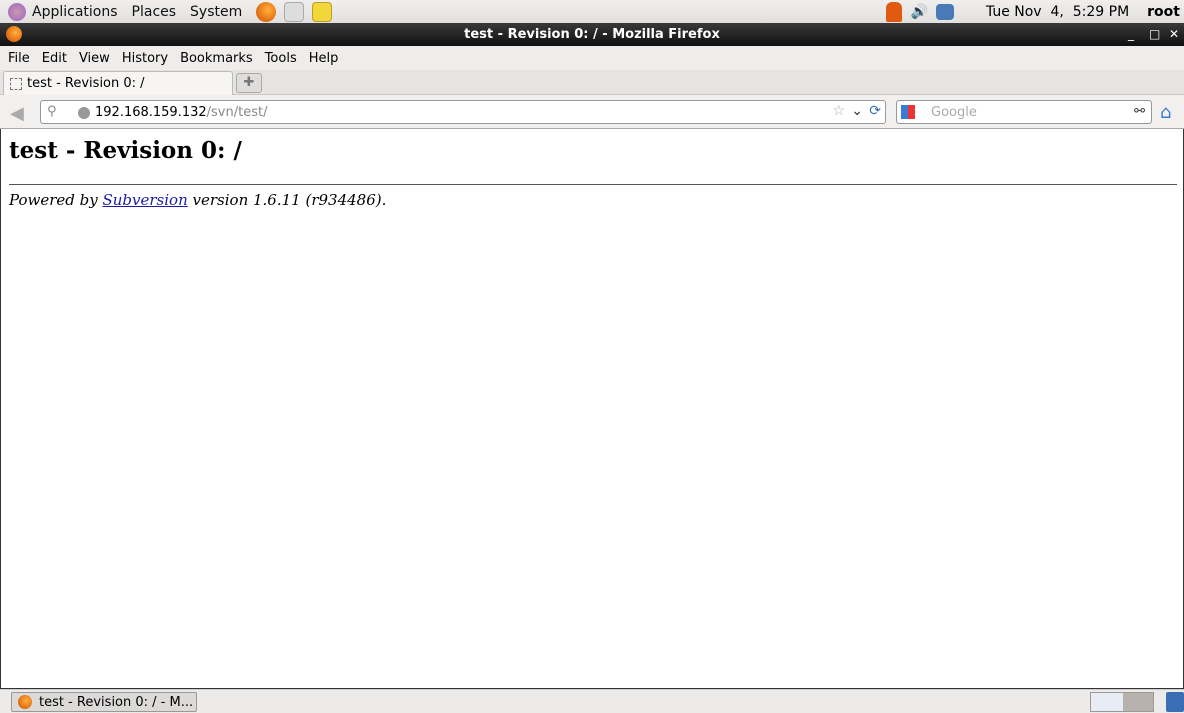 Image resolution: width=1184 pixels, height=713 pixels. I want to click on menu-bookmarks: Bookmarks, so click(216, 58).